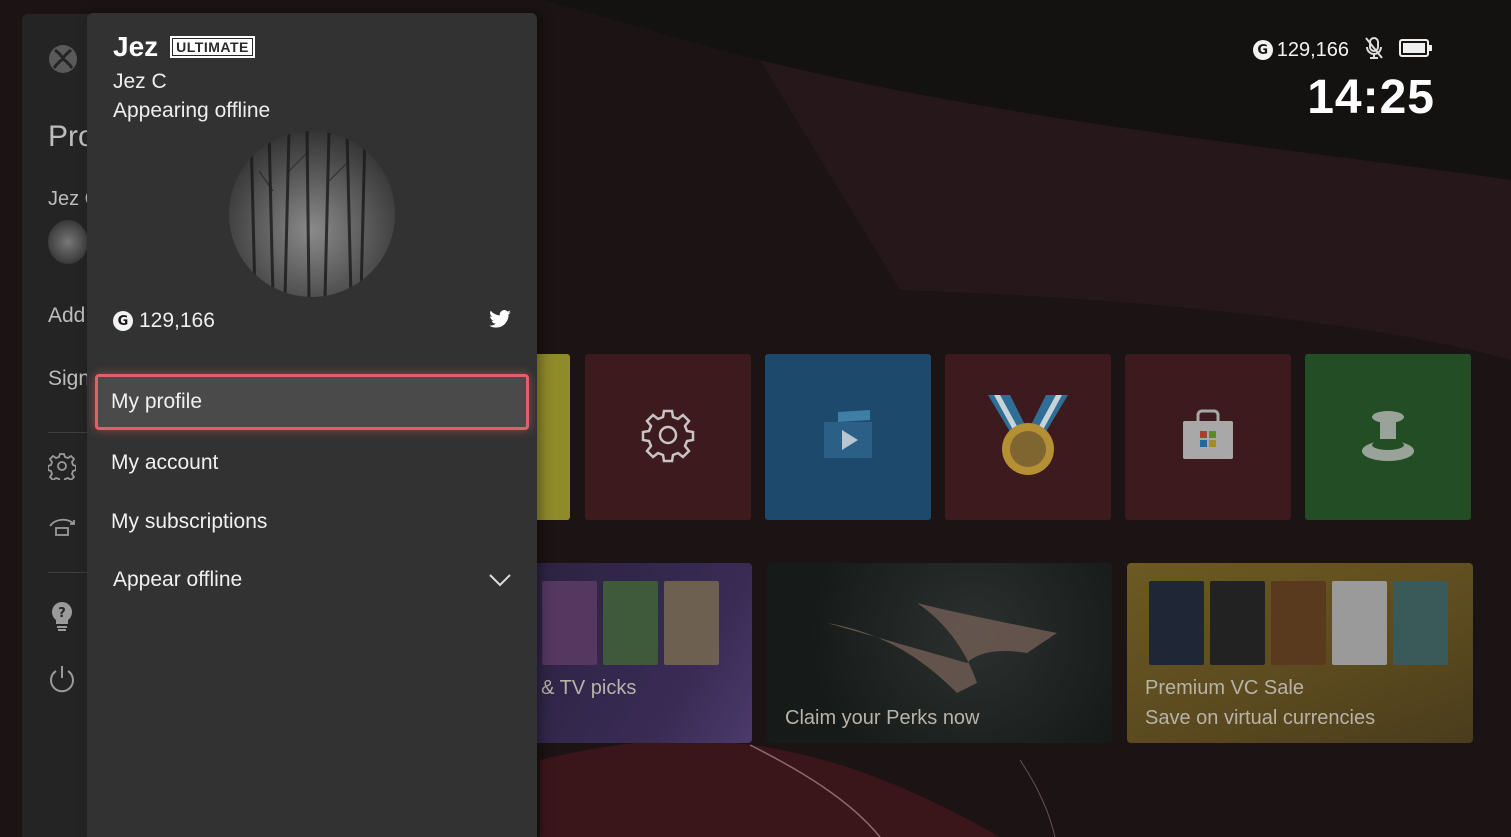  I want to click on tile-media, so click(848, 437).